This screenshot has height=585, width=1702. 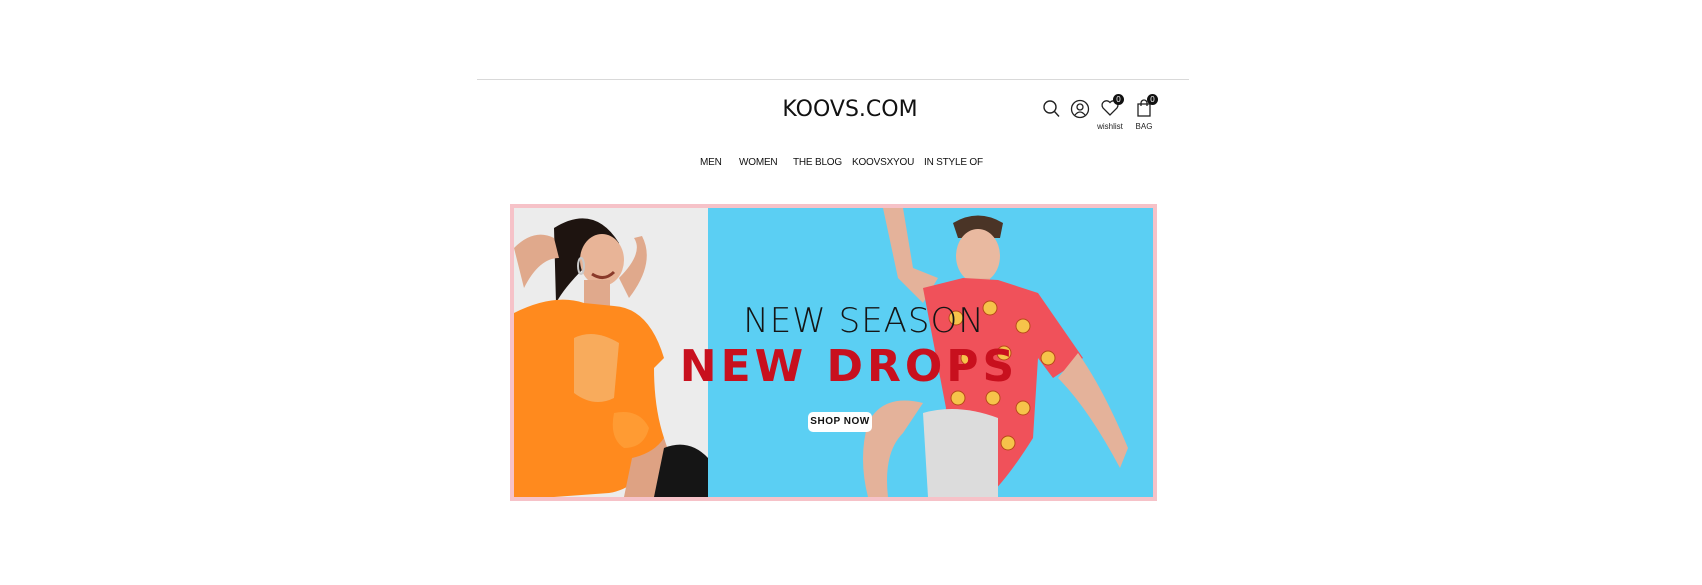 What do you see at coordinates (758, 162) in the screenshot?
I see `nav-item-women: WOMEN` at bounding box center [758, 162].